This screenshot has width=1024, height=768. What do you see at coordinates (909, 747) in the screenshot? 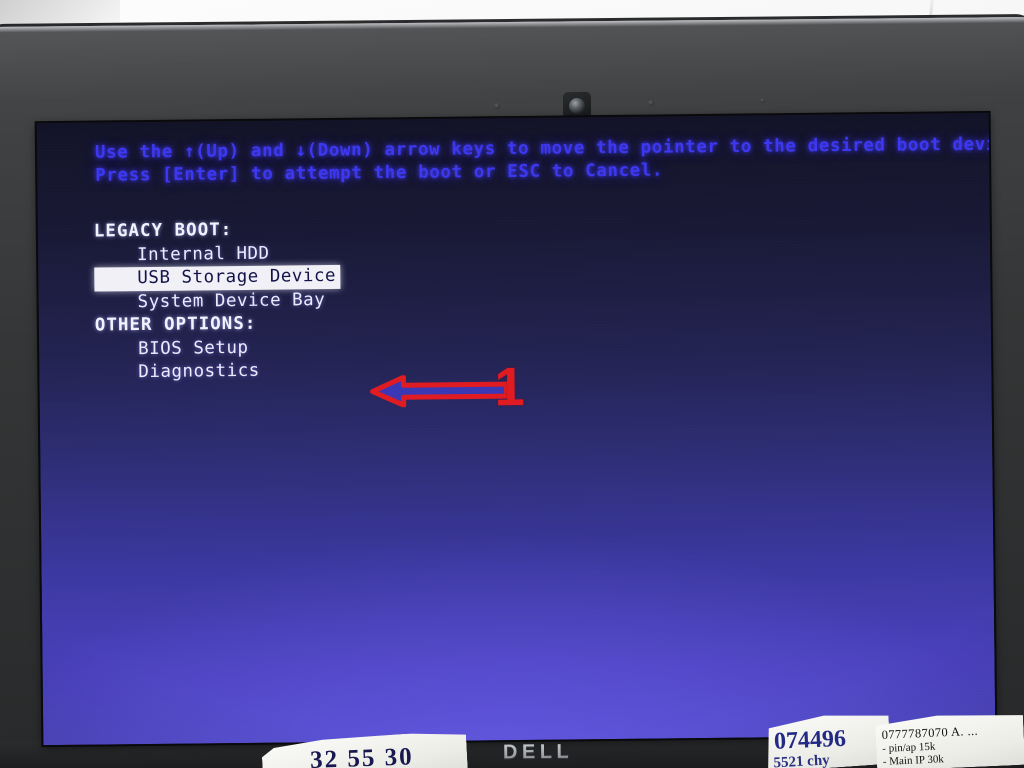
I see `paper-note-small-line-2: - pin/ap 15k` at bounding box center [909, 747].